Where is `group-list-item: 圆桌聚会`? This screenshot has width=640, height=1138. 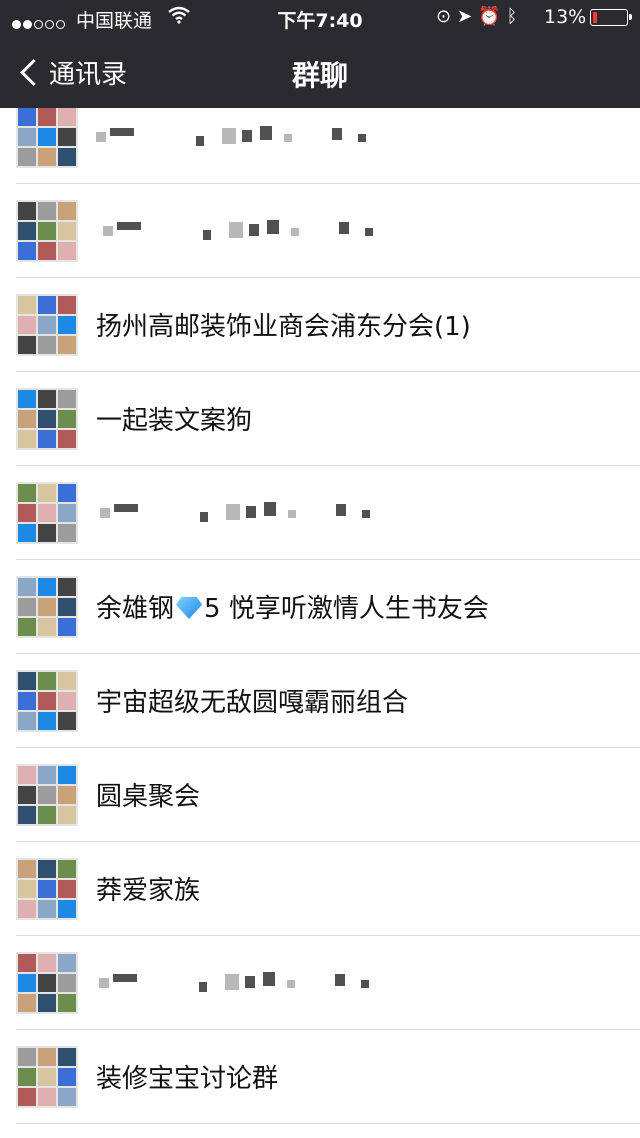
group-list-item: 圆桌聚会 is located at coordinates (328, 795).